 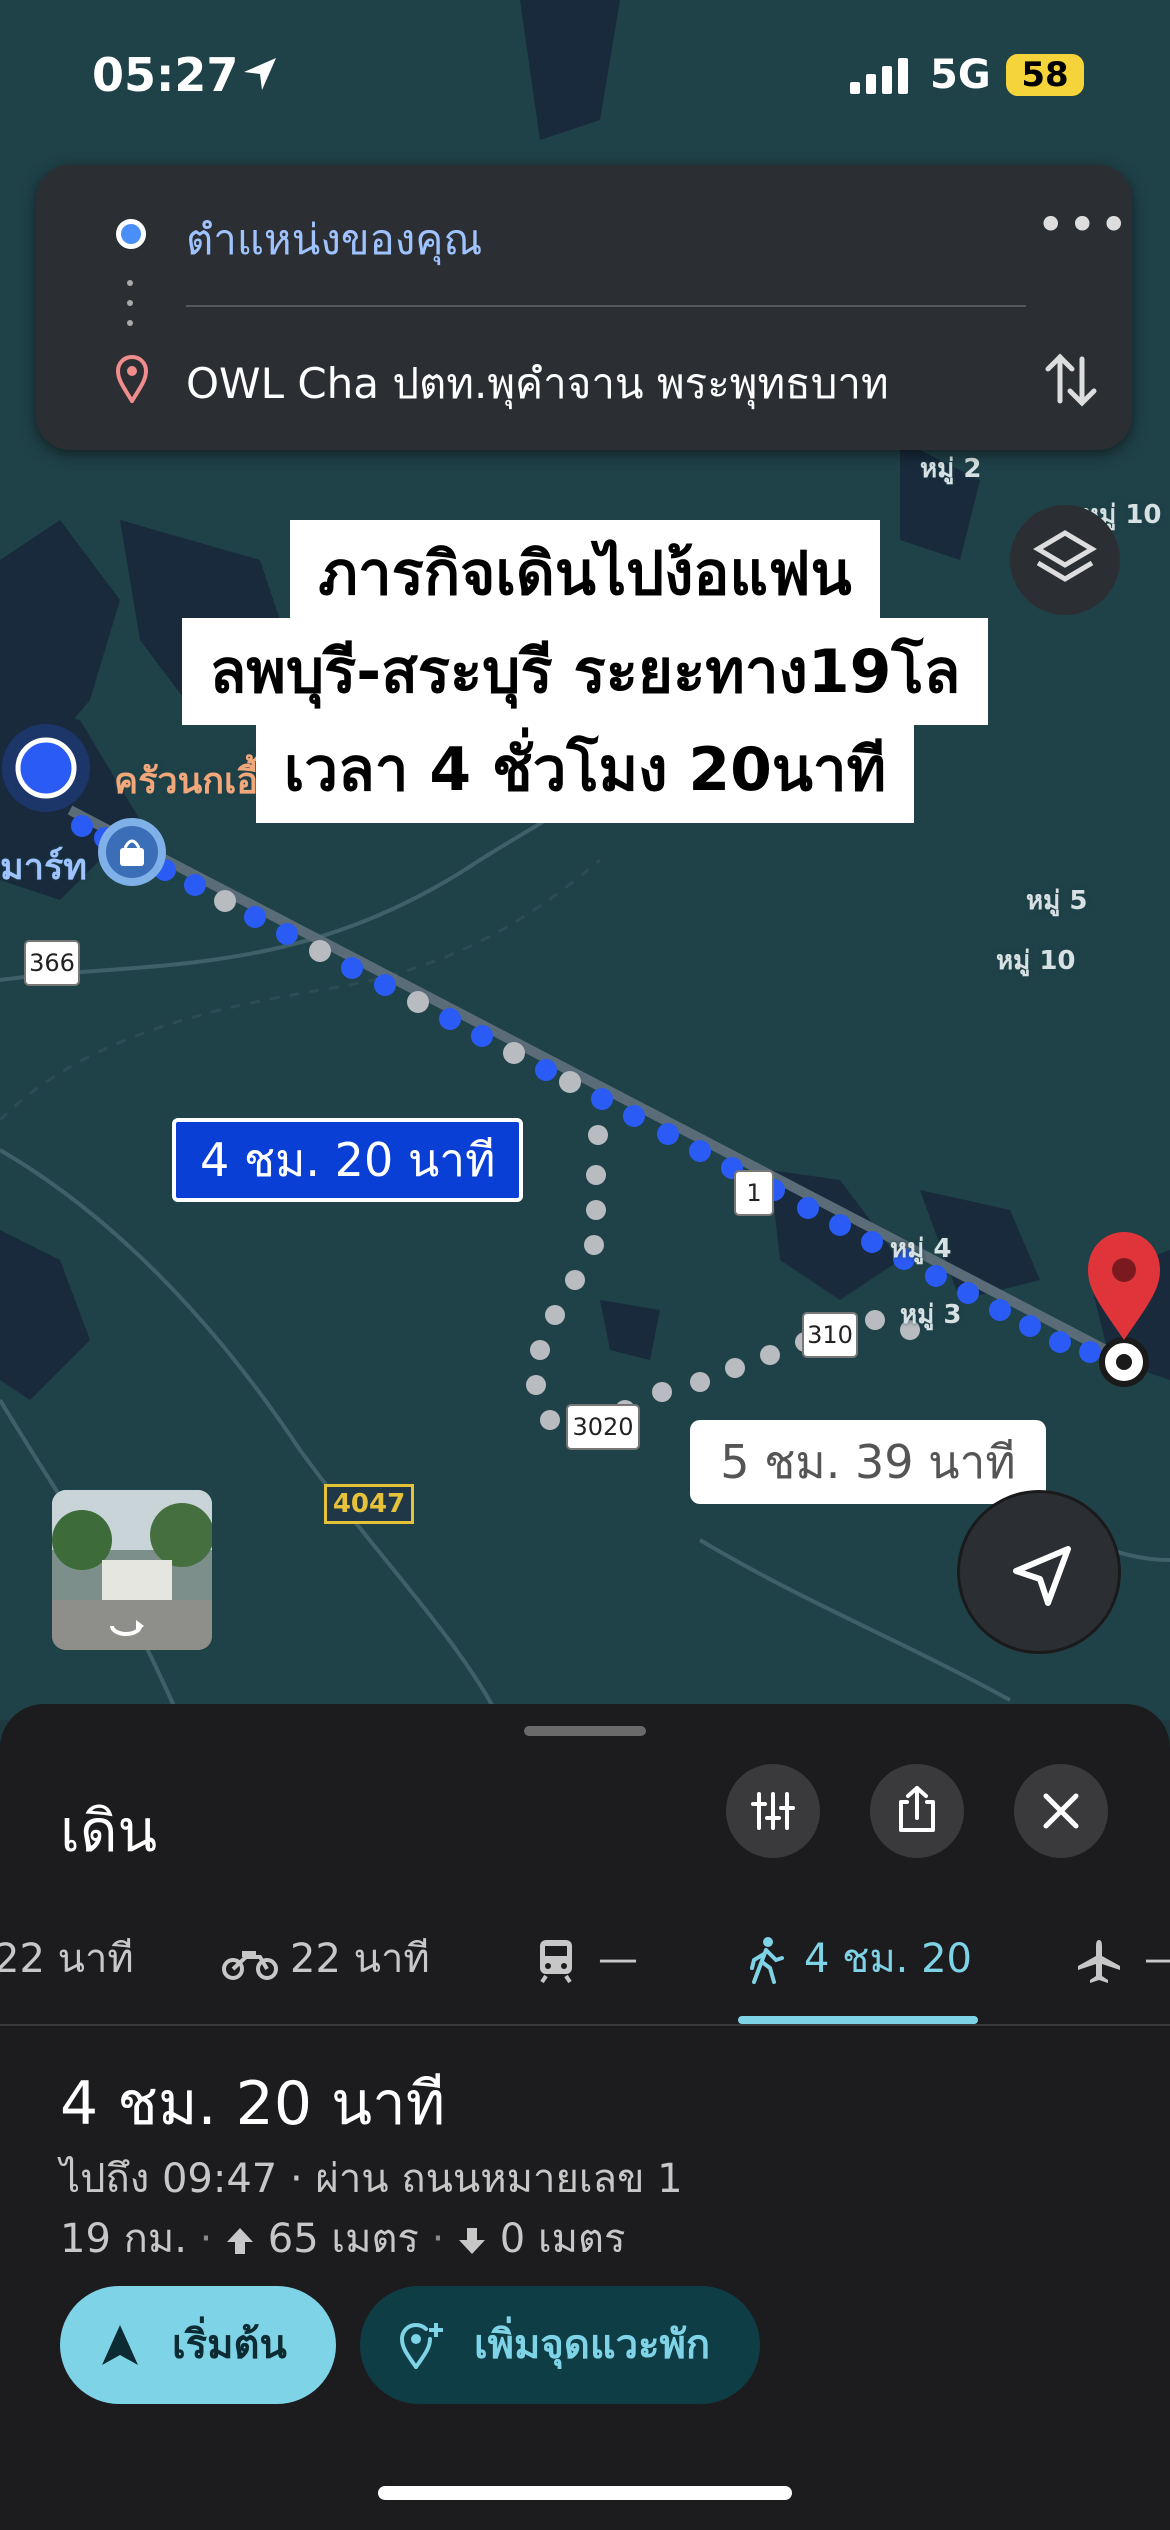 I want to click on signal-icon, so click(x=879, y=76).